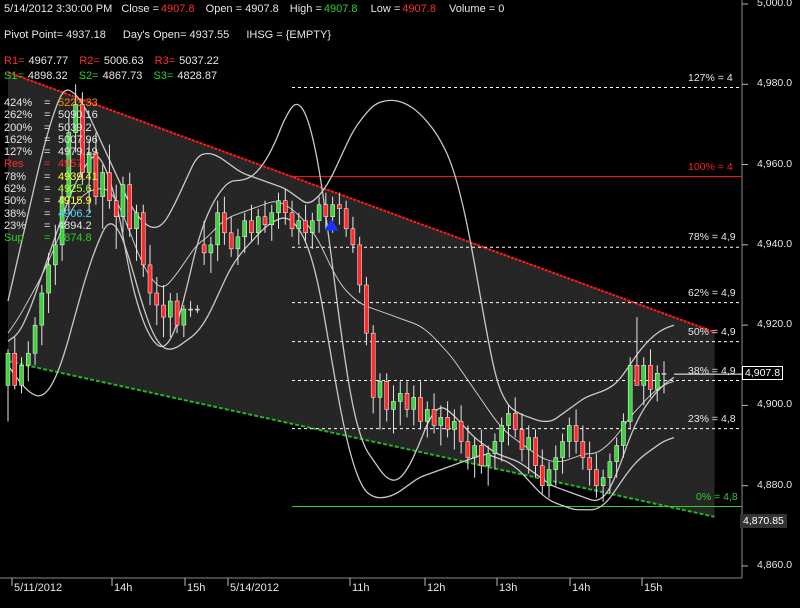  I want to click on fib-table-value: 5039.2, so click(75, 127).